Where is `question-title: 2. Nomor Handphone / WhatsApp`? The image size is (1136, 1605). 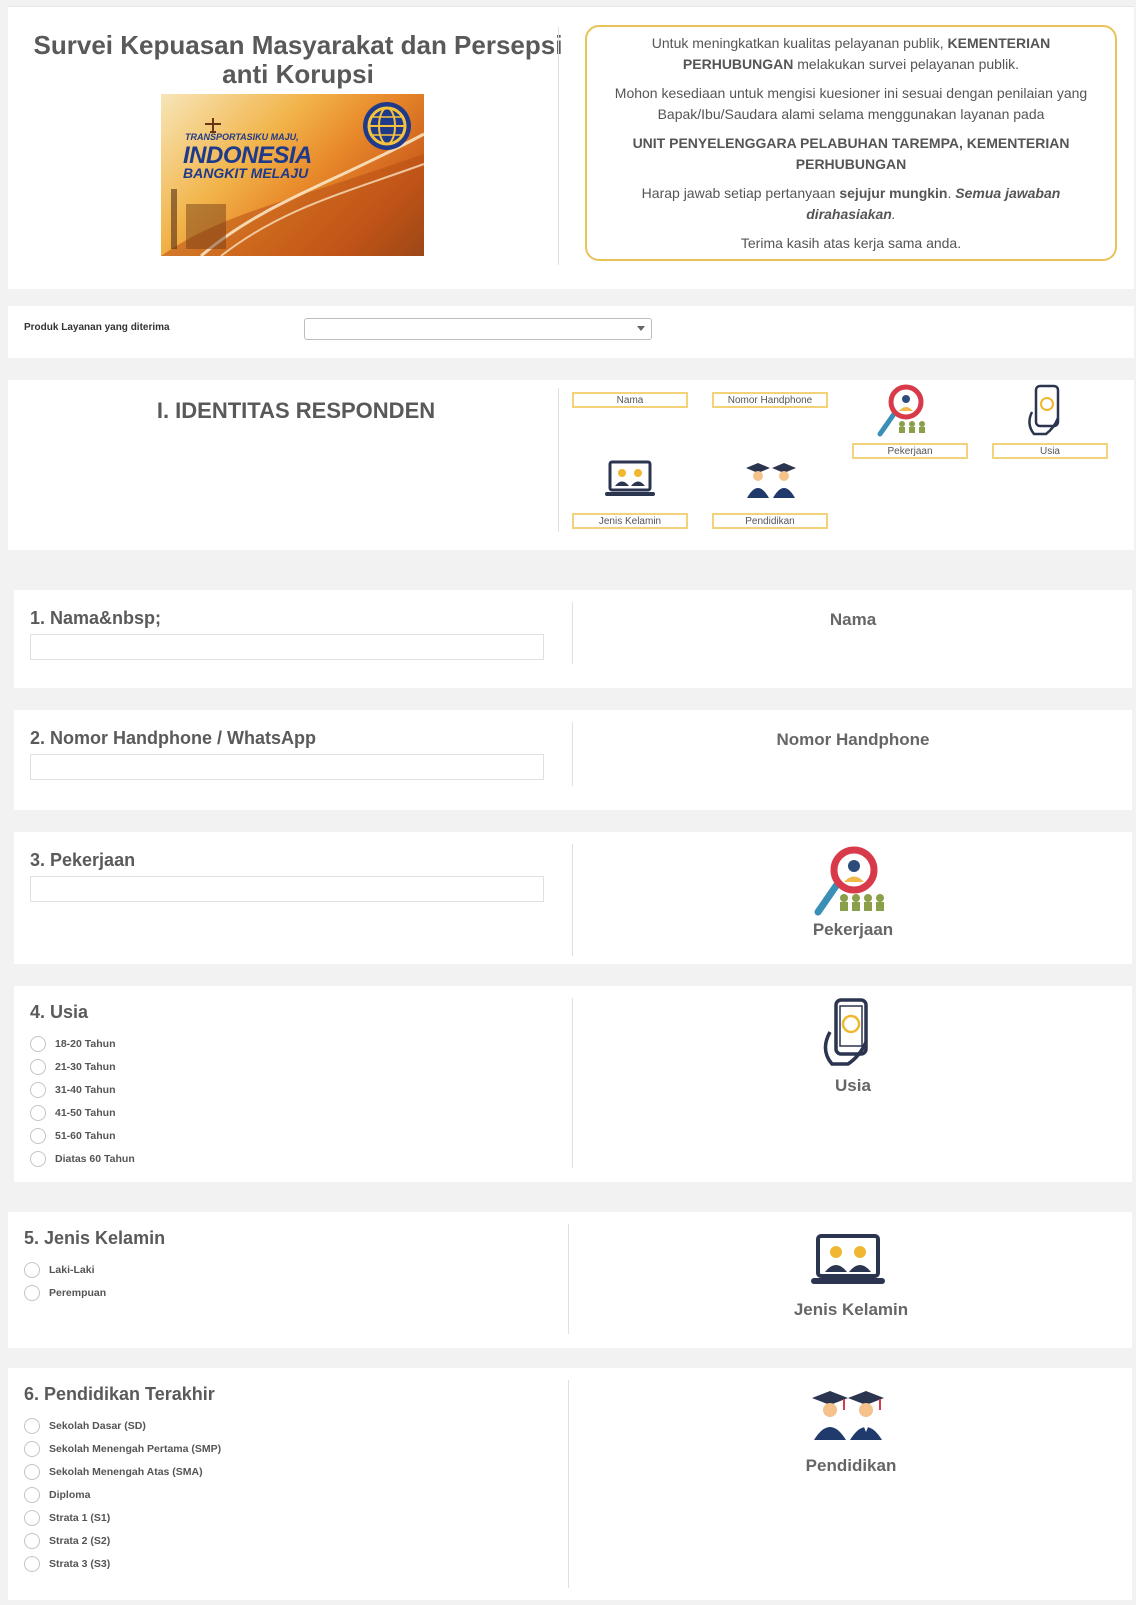
question-title: 2. Nomor Handphone / WhatsApp is located at coordinates (173, 738).